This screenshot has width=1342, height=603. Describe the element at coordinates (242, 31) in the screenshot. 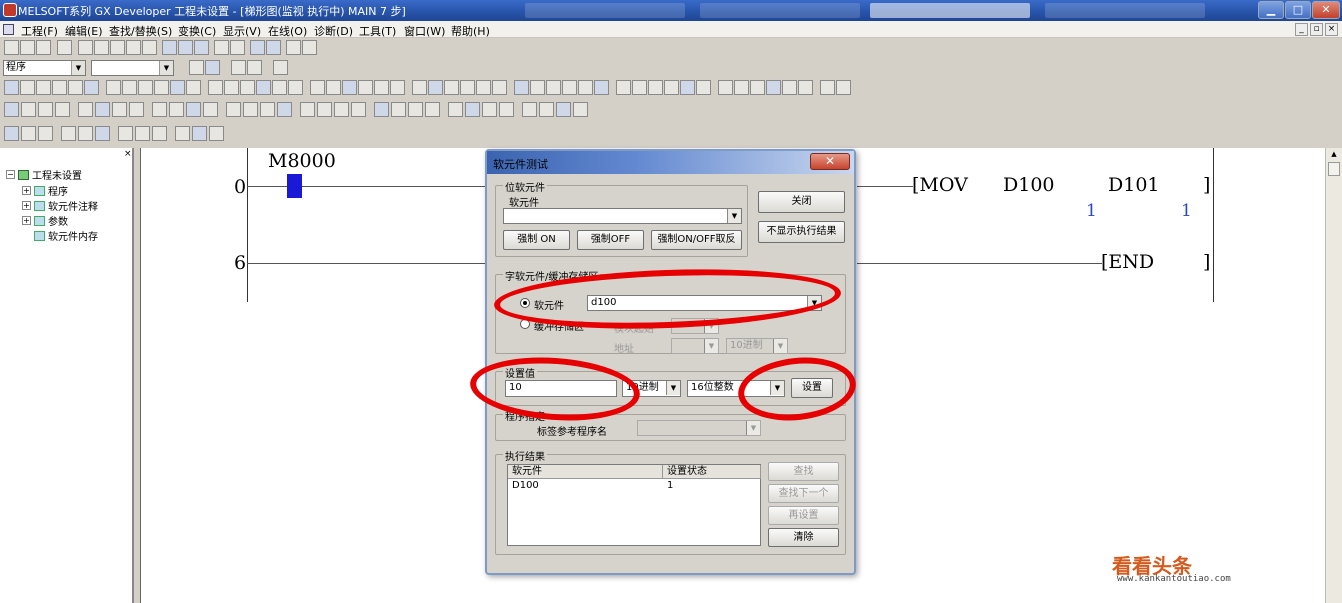

I see `menu-view: 显示(V)` at that location.